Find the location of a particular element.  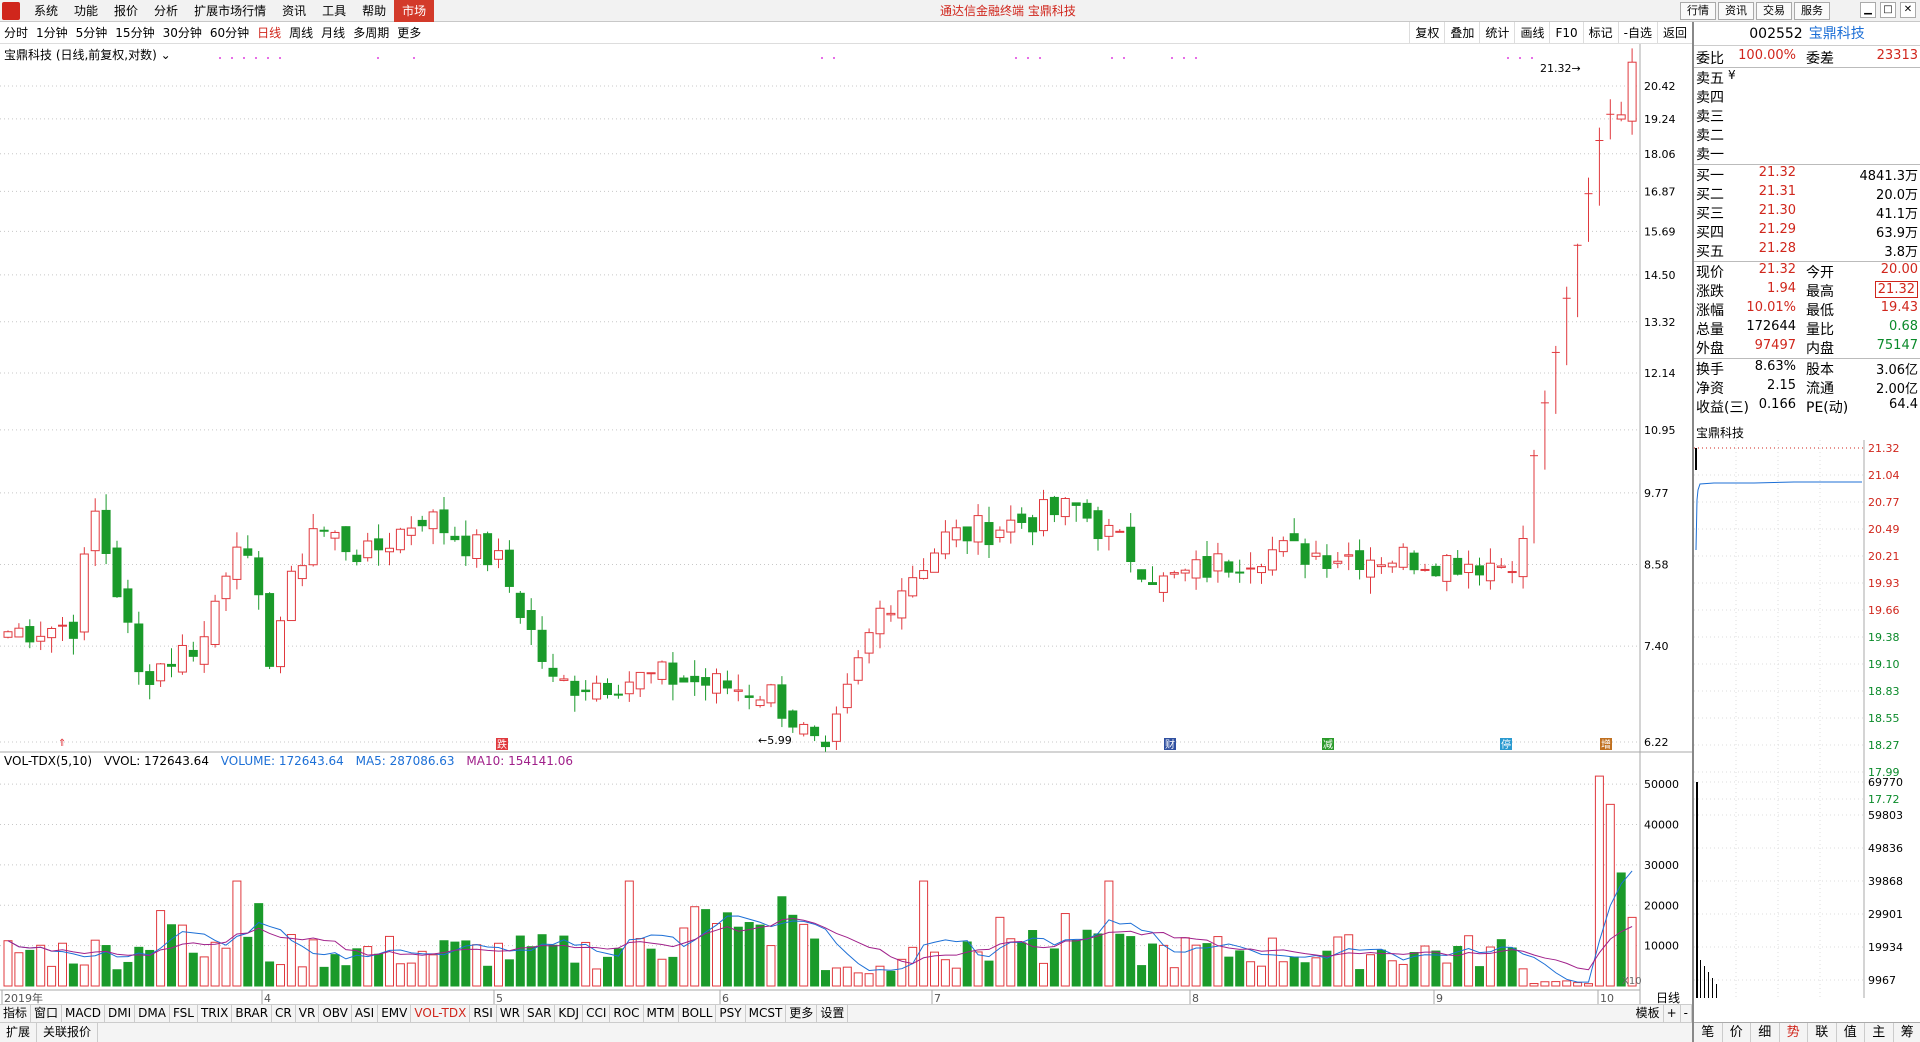

mini-tab: 值 is located at coordinates (1851, 1032).